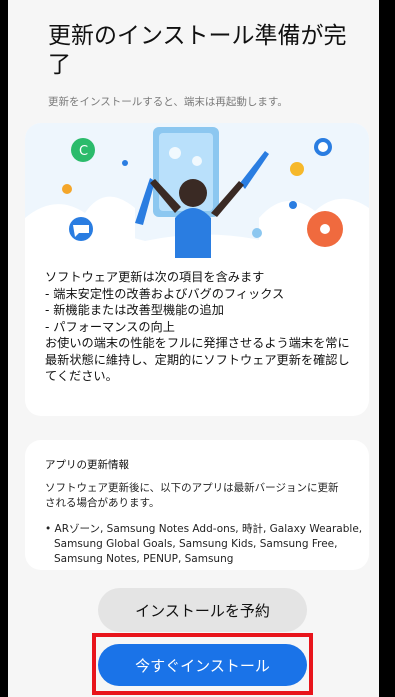  I want to click on app-update-description: ソフトウェア更新後に、以下のアプリは最新バージョンに更新される場合があります。, so click(192, 495).